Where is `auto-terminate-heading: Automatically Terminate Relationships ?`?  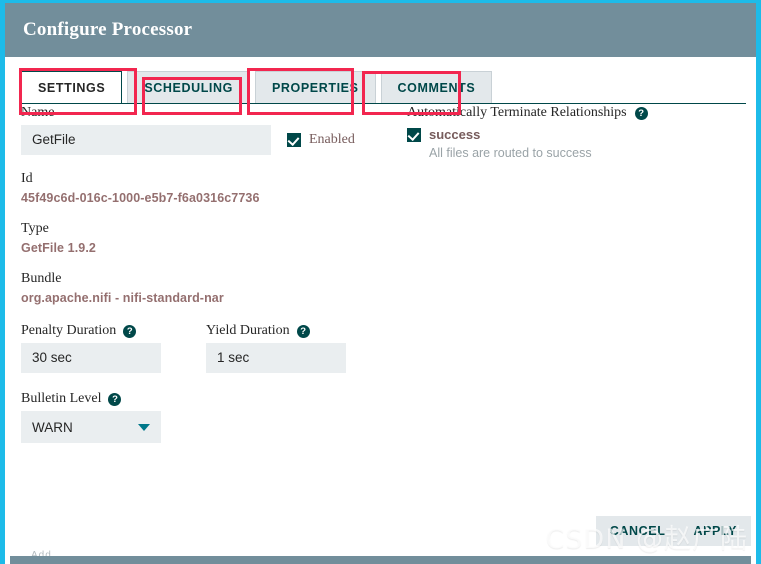 auto-terminate-heading: Automatically Terminate Relationships ? is located at coordinates (573, 113).